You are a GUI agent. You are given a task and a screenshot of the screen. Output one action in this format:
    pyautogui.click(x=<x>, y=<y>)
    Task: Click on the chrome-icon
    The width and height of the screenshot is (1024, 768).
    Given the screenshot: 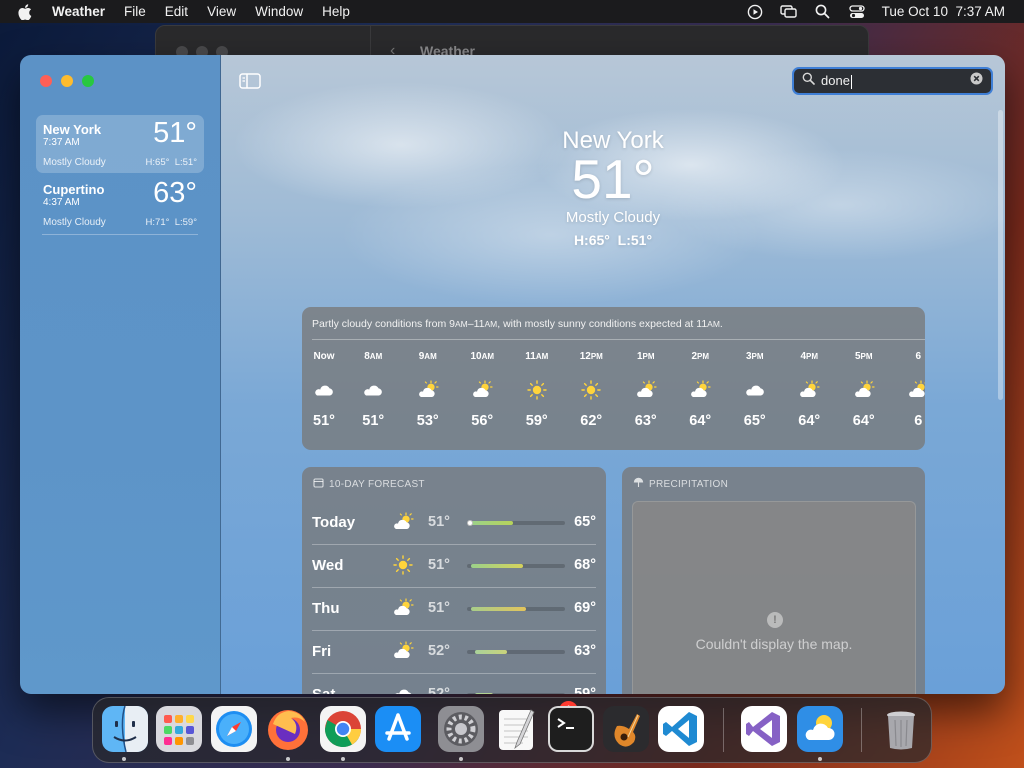 What is the action you would take?
    pyautogui.click(x=343, y=729)
    